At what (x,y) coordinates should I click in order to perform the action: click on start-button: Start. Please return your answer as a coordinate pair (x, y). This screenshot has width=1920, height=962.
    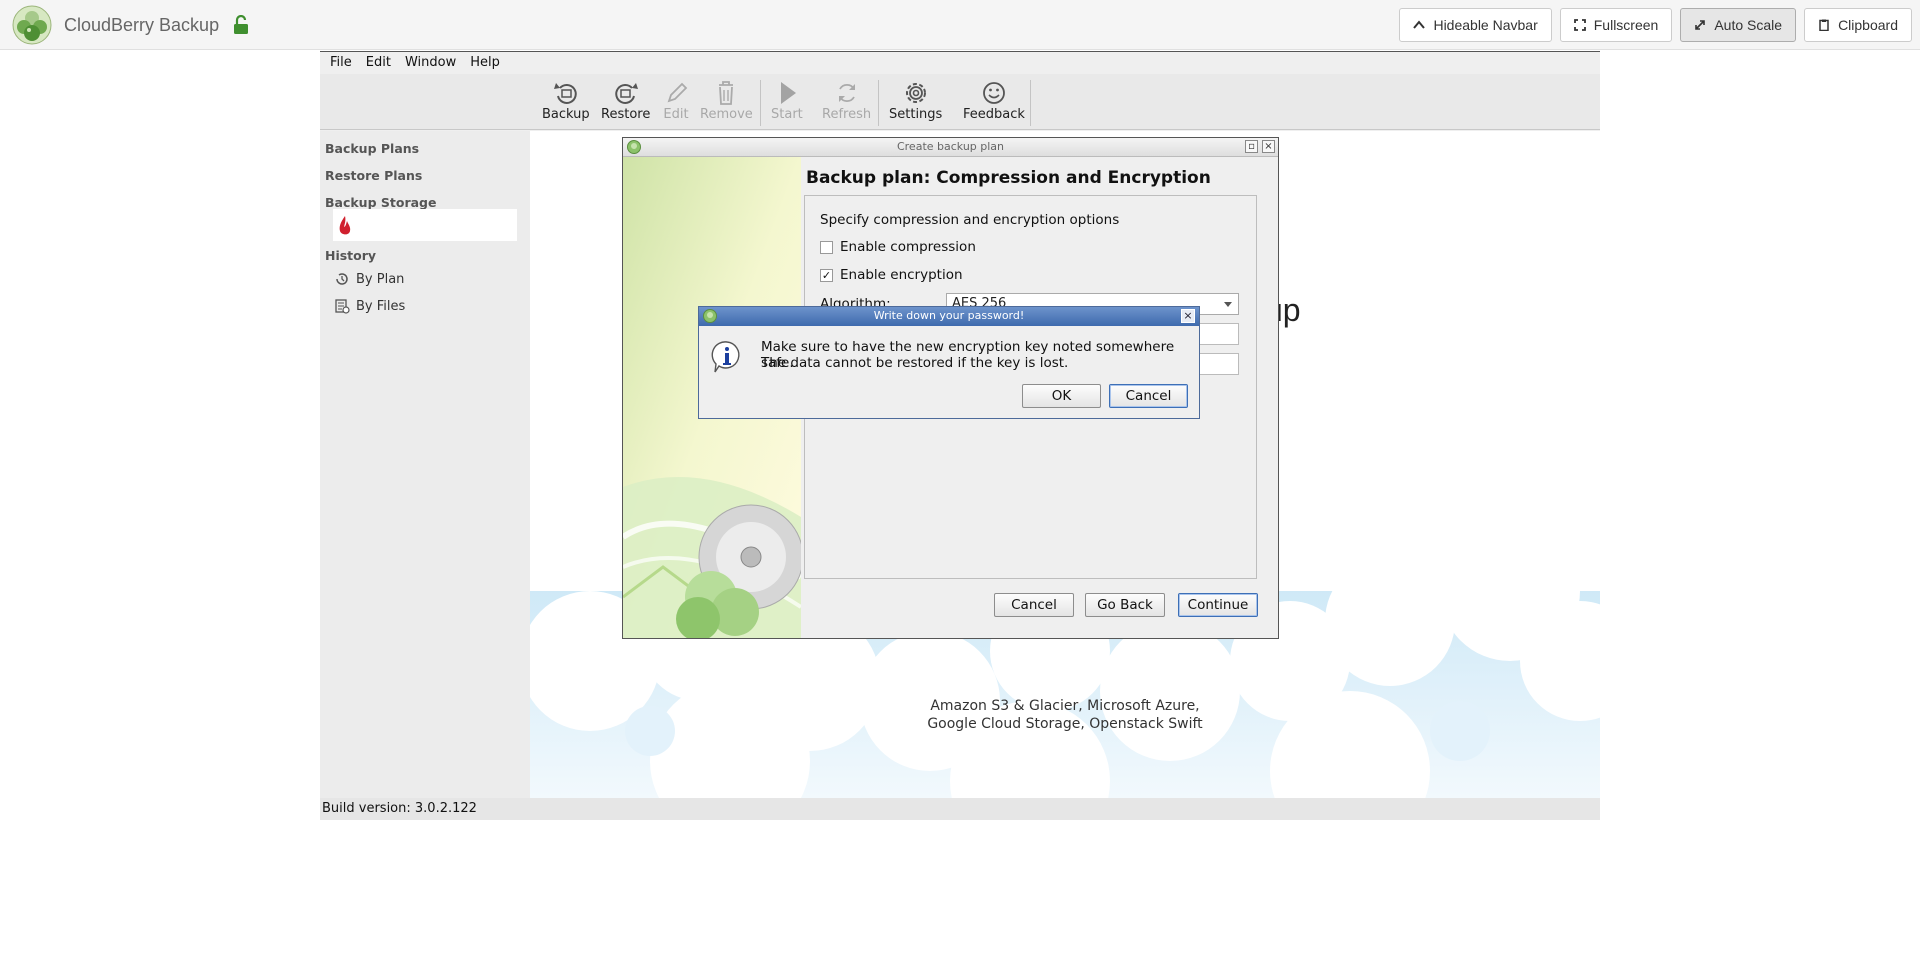
    Looking at the image, I should click on (787, 100).